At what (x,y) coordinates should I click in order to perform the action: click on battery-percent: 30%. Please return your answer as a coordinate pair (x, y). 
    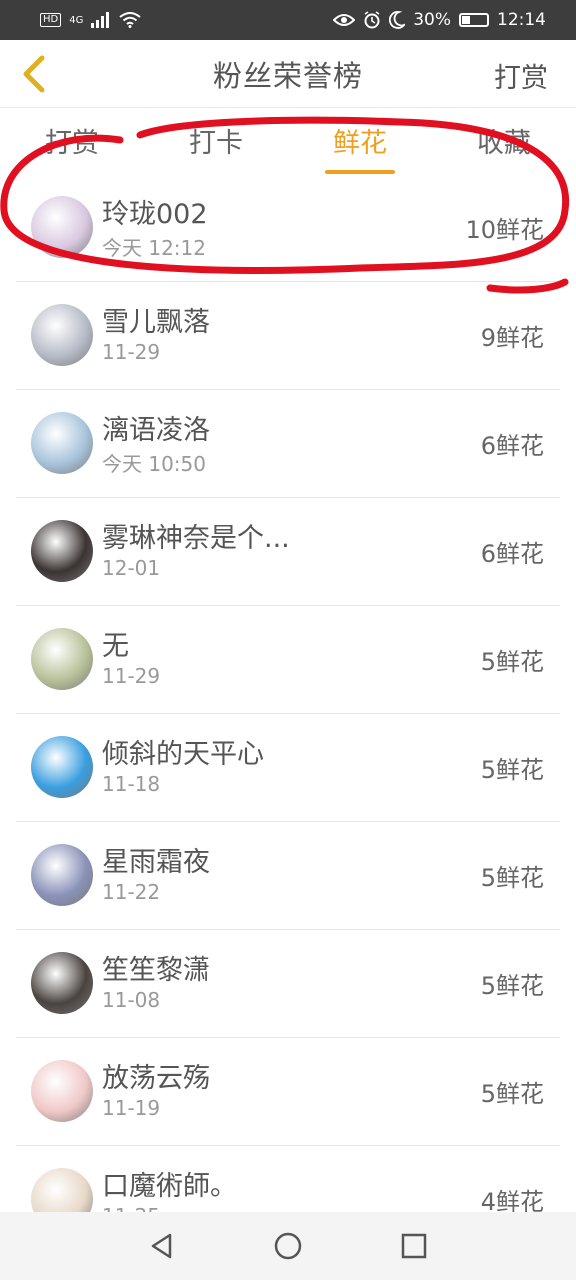
    Looking at the image, I should click on (432, 20).